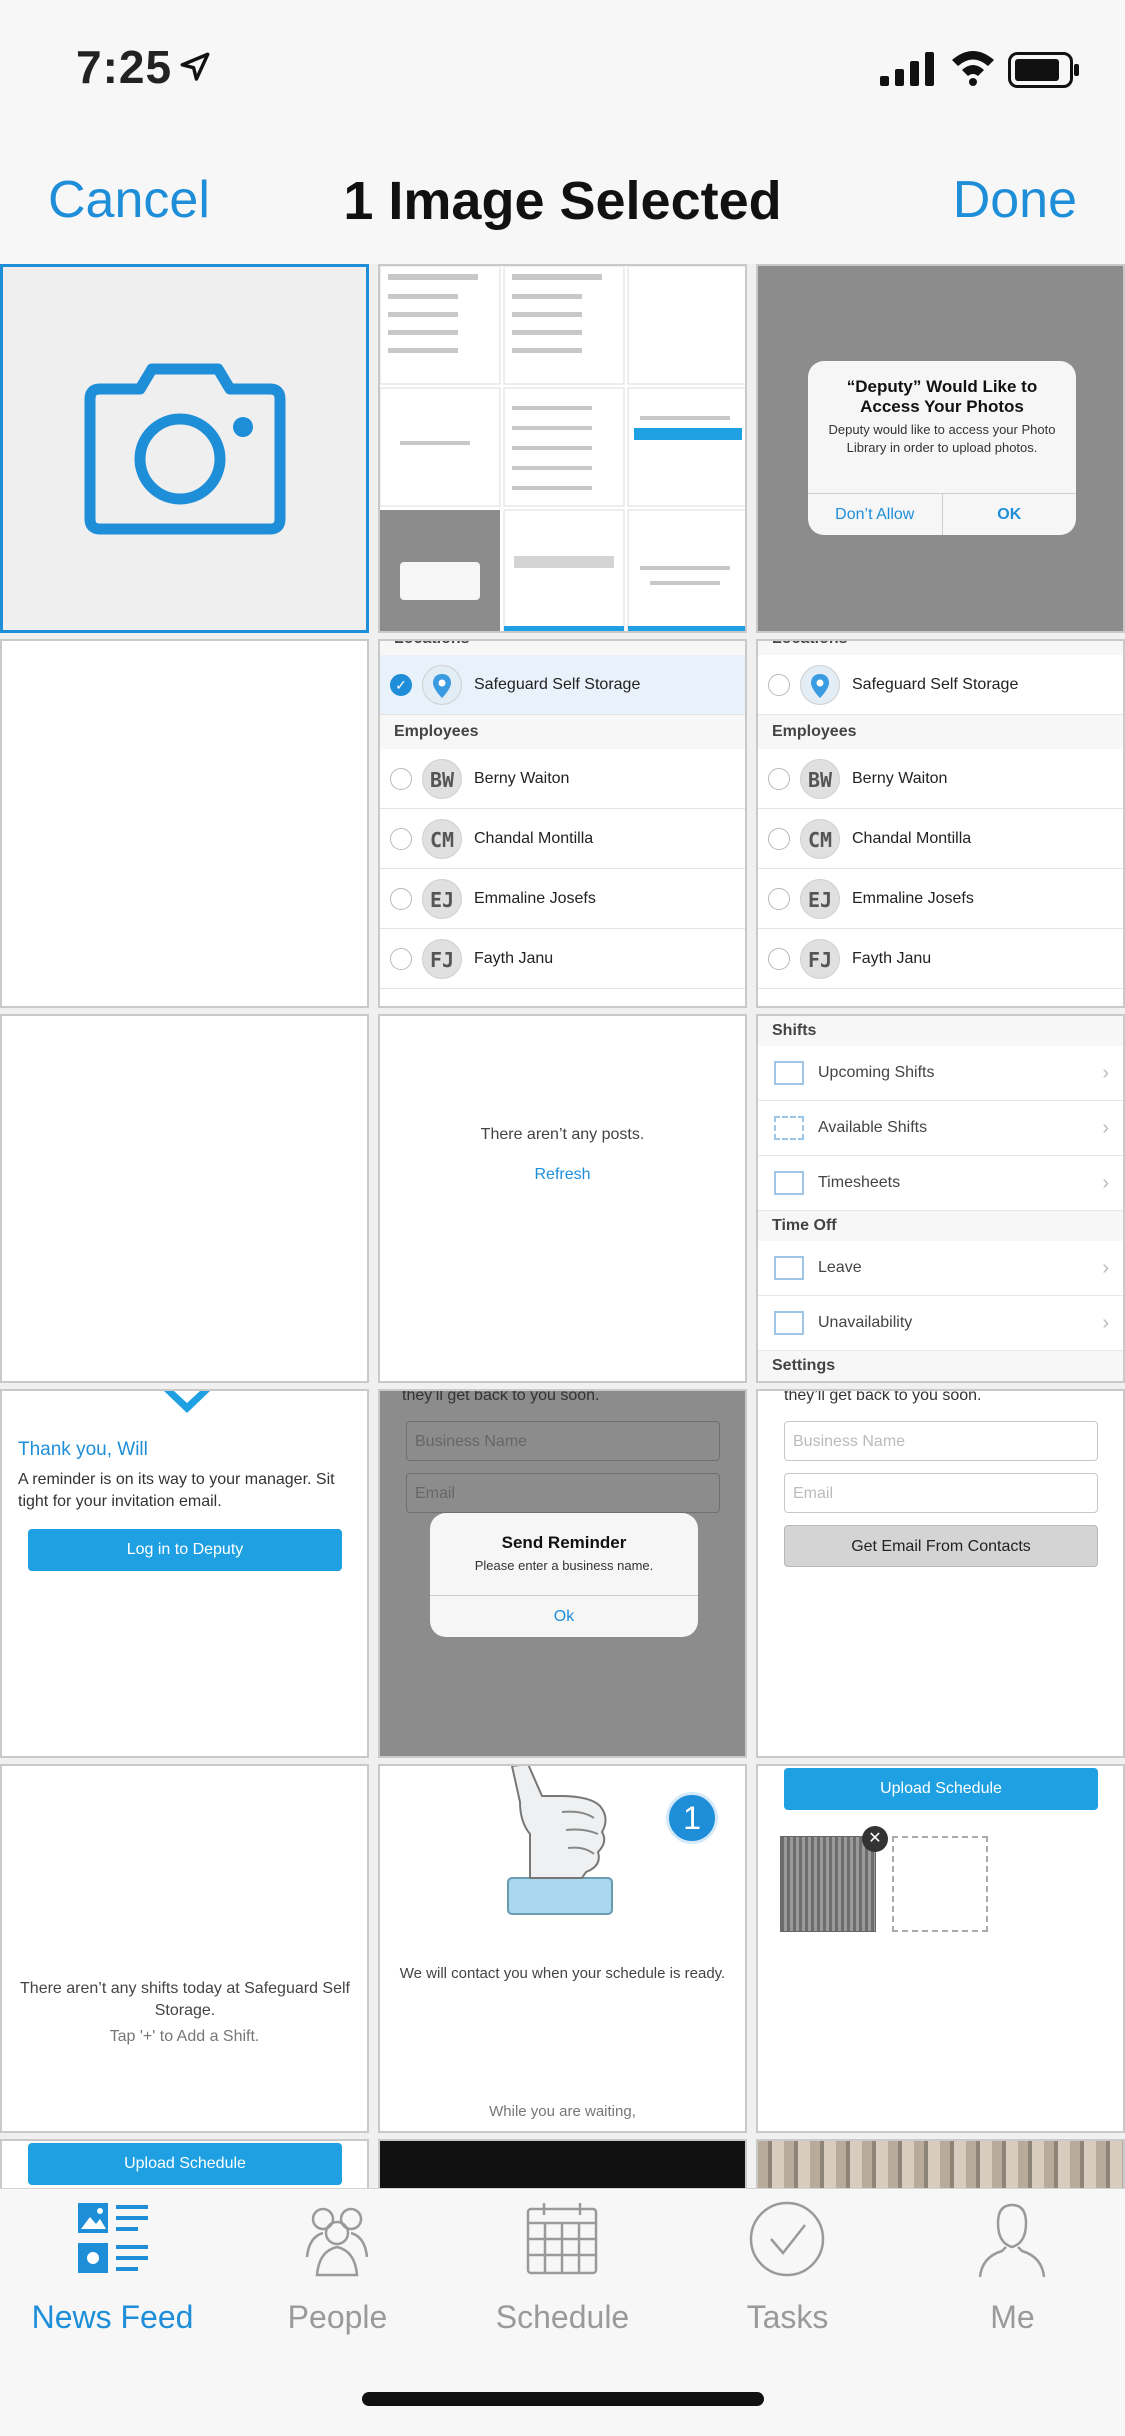 The image size is (1125, 2436). What do you see at coordinates (185, 1550) in the screenshot?
I see `log-in-button: Log in to Deputy` at bounding box center [185, 1550].